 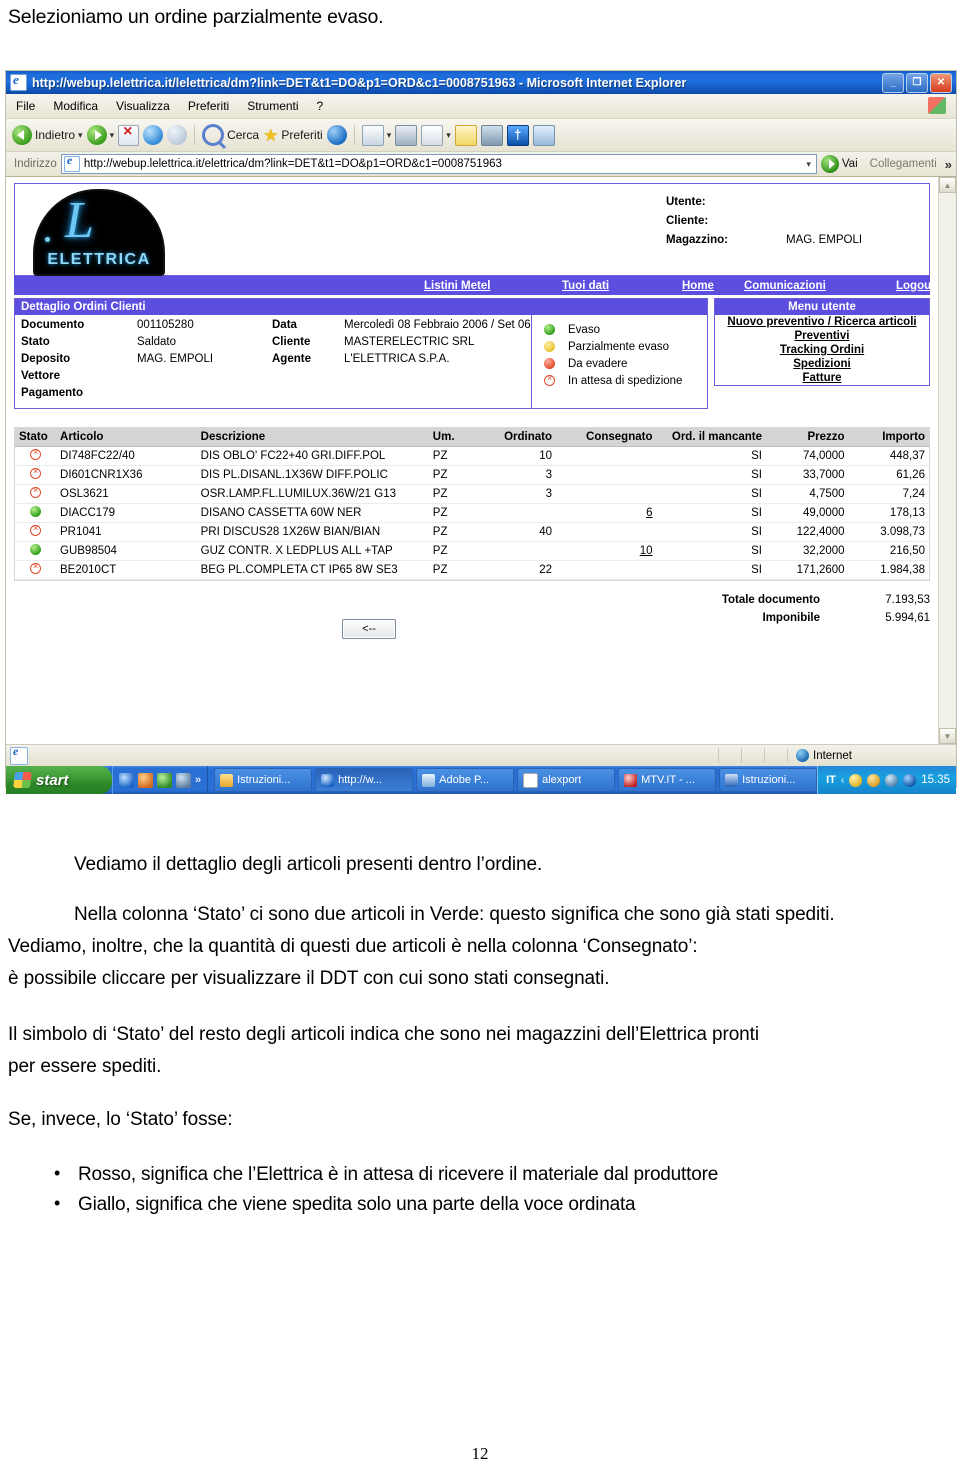 I want to click on tray-bluetooth-icon, so click(x=910, y=780).